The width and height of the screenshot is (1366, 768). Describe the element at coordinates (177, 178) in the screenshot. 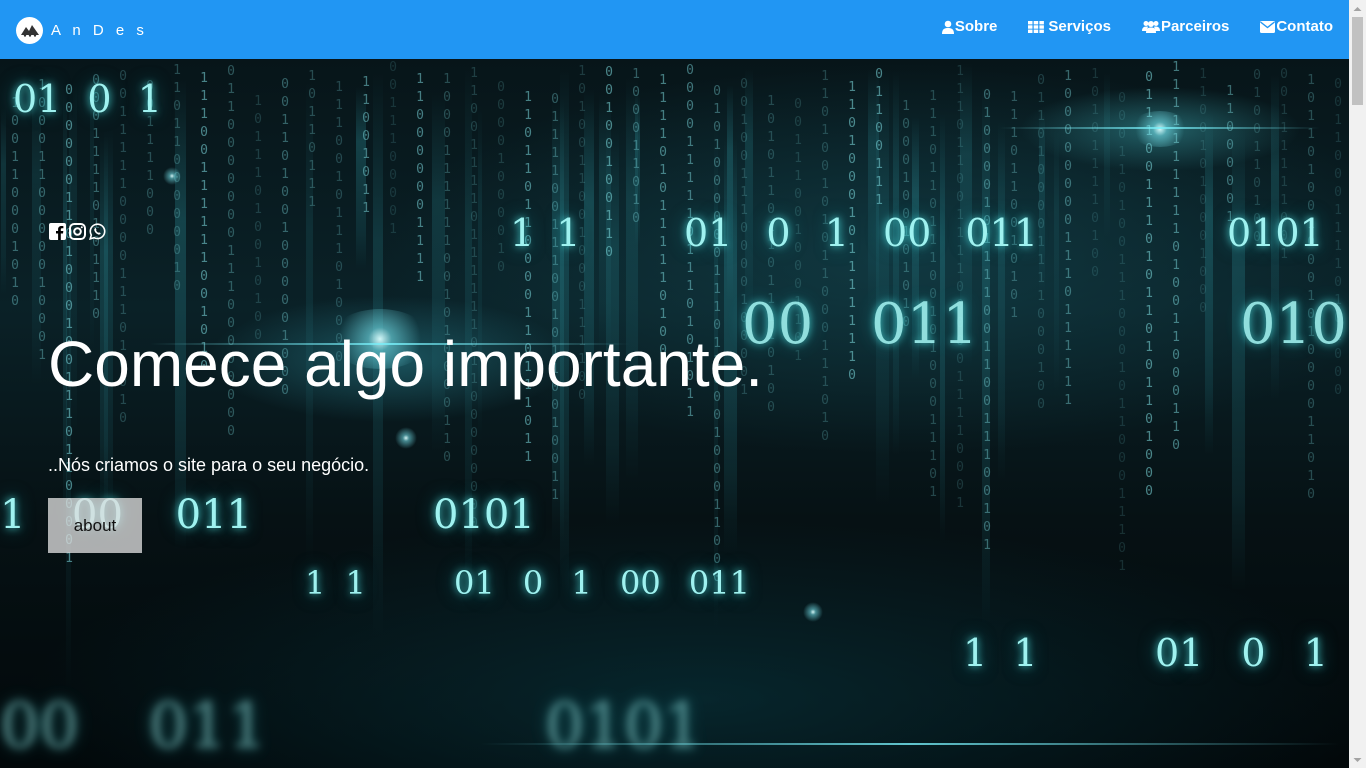

I see `digit-stream: 1 1 0 1 1 0 0 0 0 0 0 1 0` at that location.